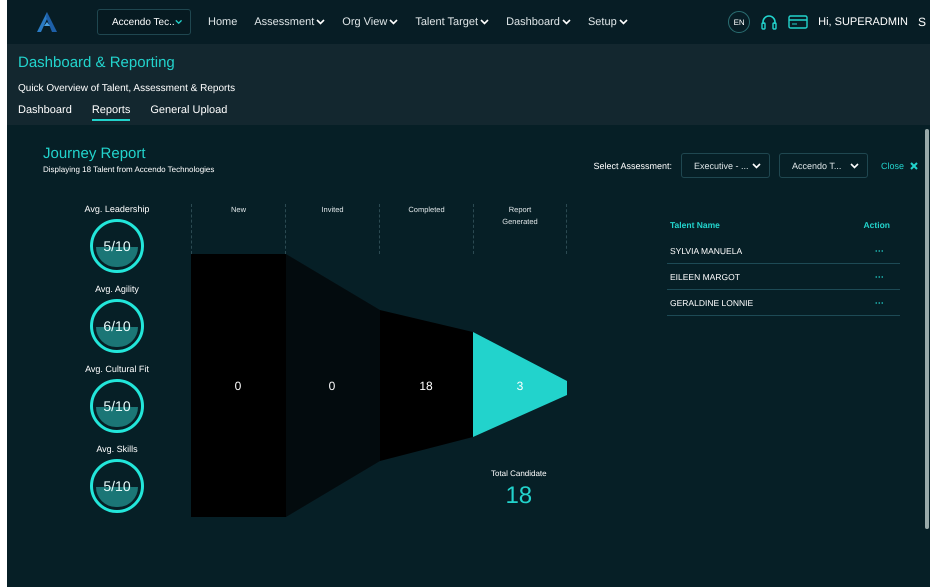  What do you see at coordinates (290, 22) in the screenshot?
I see `nav-menu-item: Assessment` at bounding box center [290, 22].